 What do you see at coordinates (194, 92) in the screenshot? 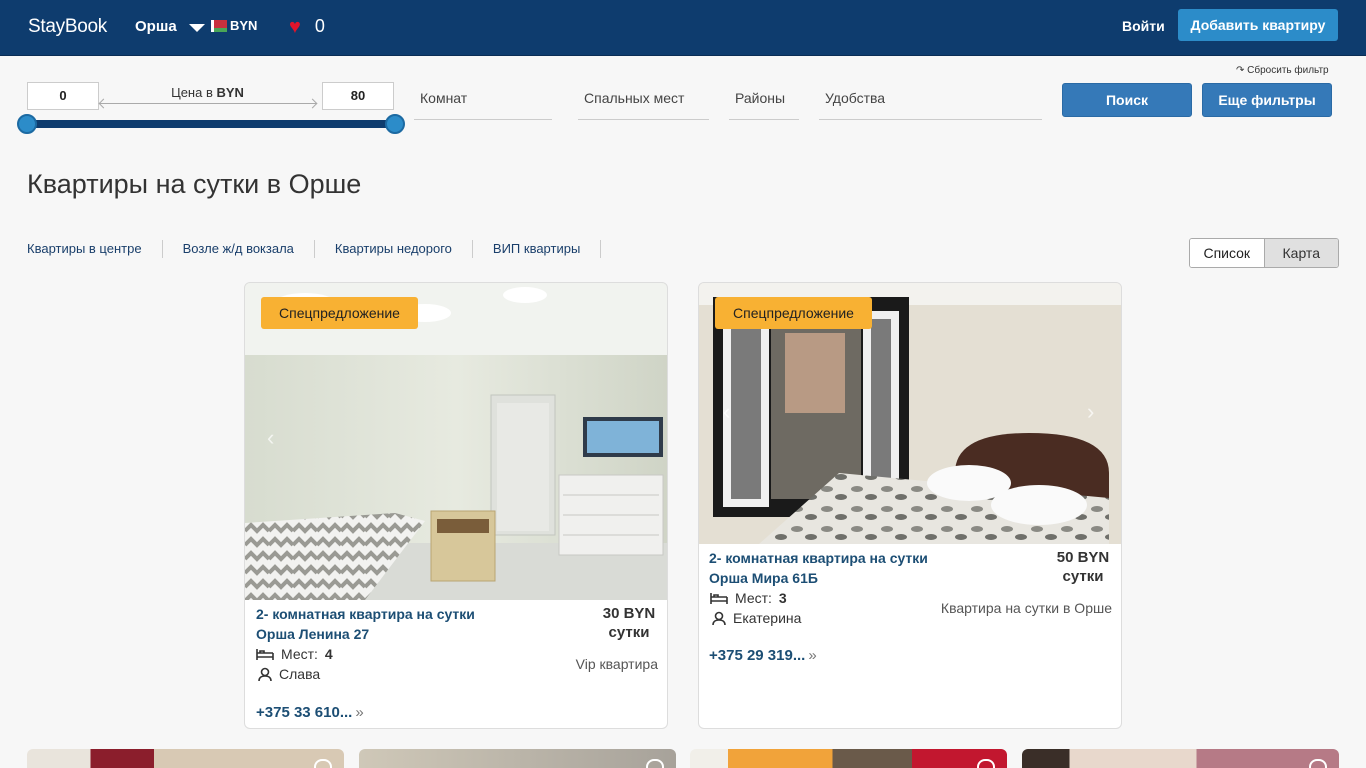
I see `price-label-prefix: Цена в` at bounding box center [194, 92].